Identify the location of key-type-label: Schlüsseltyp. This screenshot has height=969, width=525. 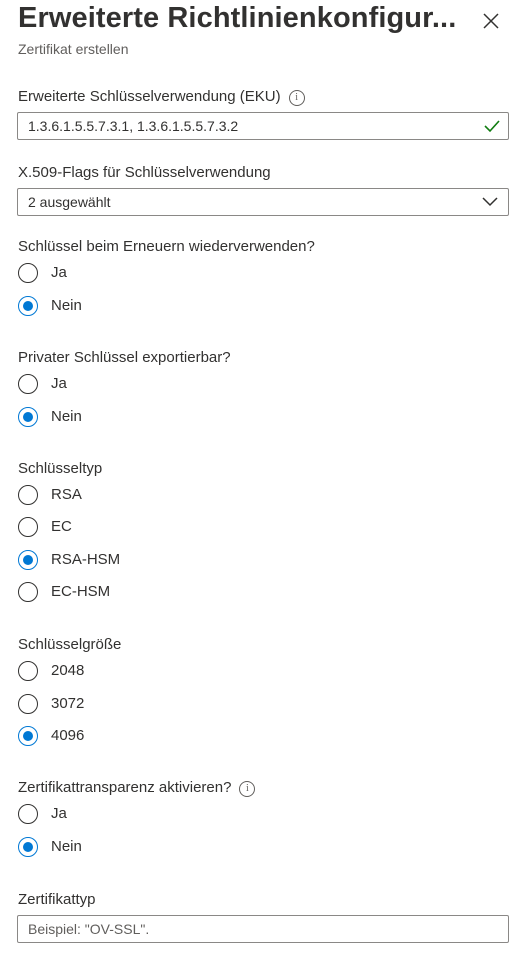
(60, 468).